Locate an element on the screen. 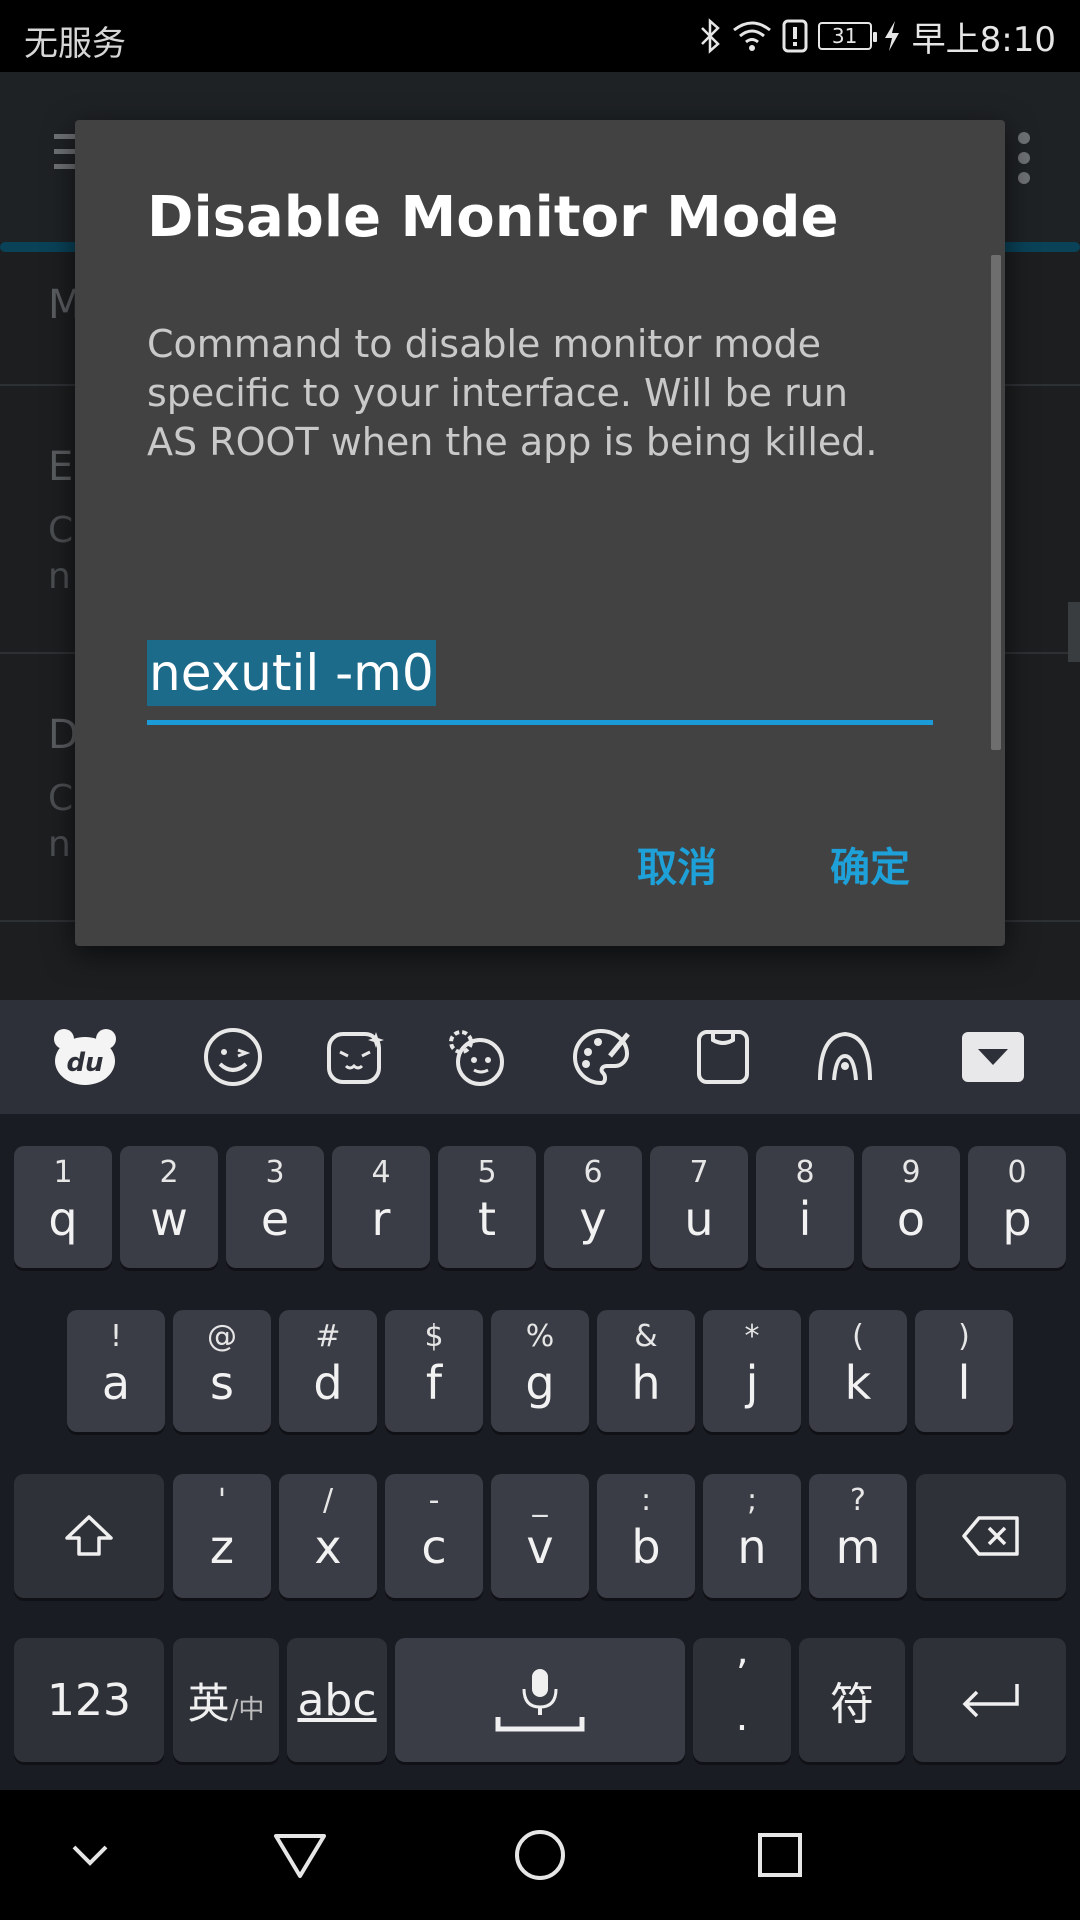 The height and width of the screenshot is (1920, 1080). punctuation-bottom-label: . is located at coordinates (742, 1717).